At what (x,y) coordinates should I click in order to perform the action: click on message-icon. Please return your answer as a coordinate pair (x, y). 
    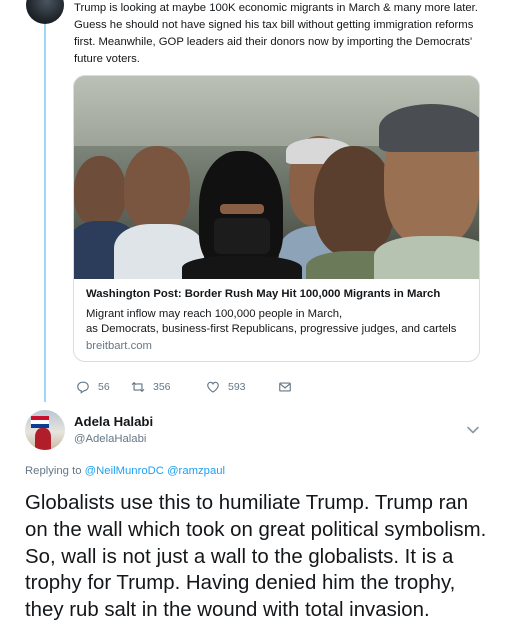
    Looking at the image, I should click on (285, 387).